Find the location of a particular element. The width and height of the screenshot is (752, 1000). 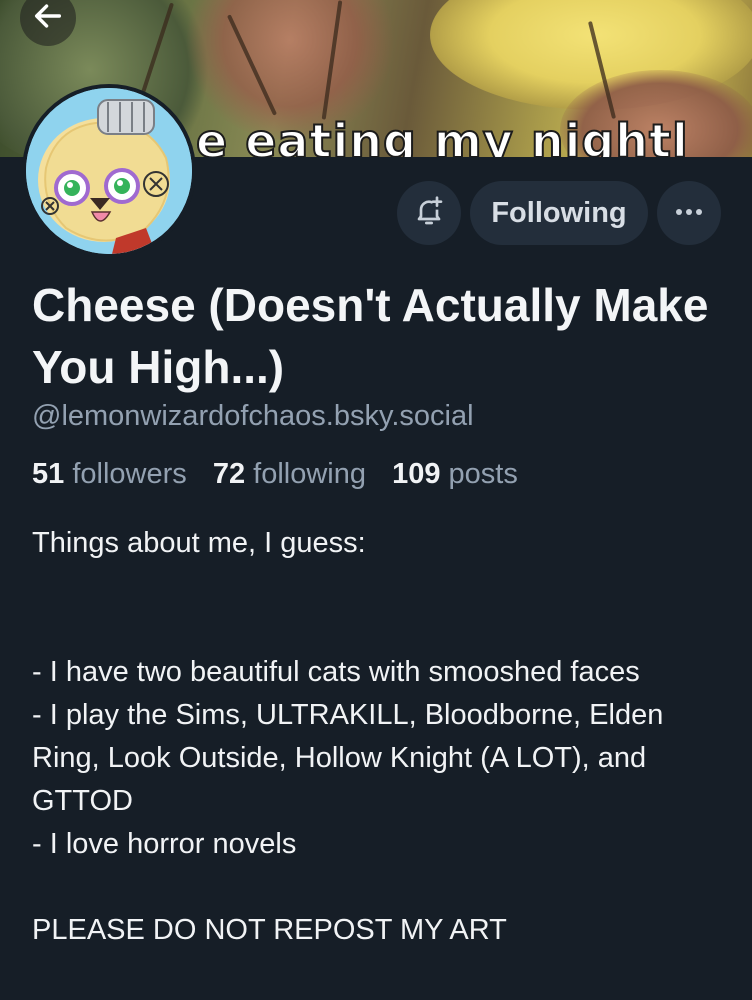

bell-plus-icon is located at coordinates (429, 213).